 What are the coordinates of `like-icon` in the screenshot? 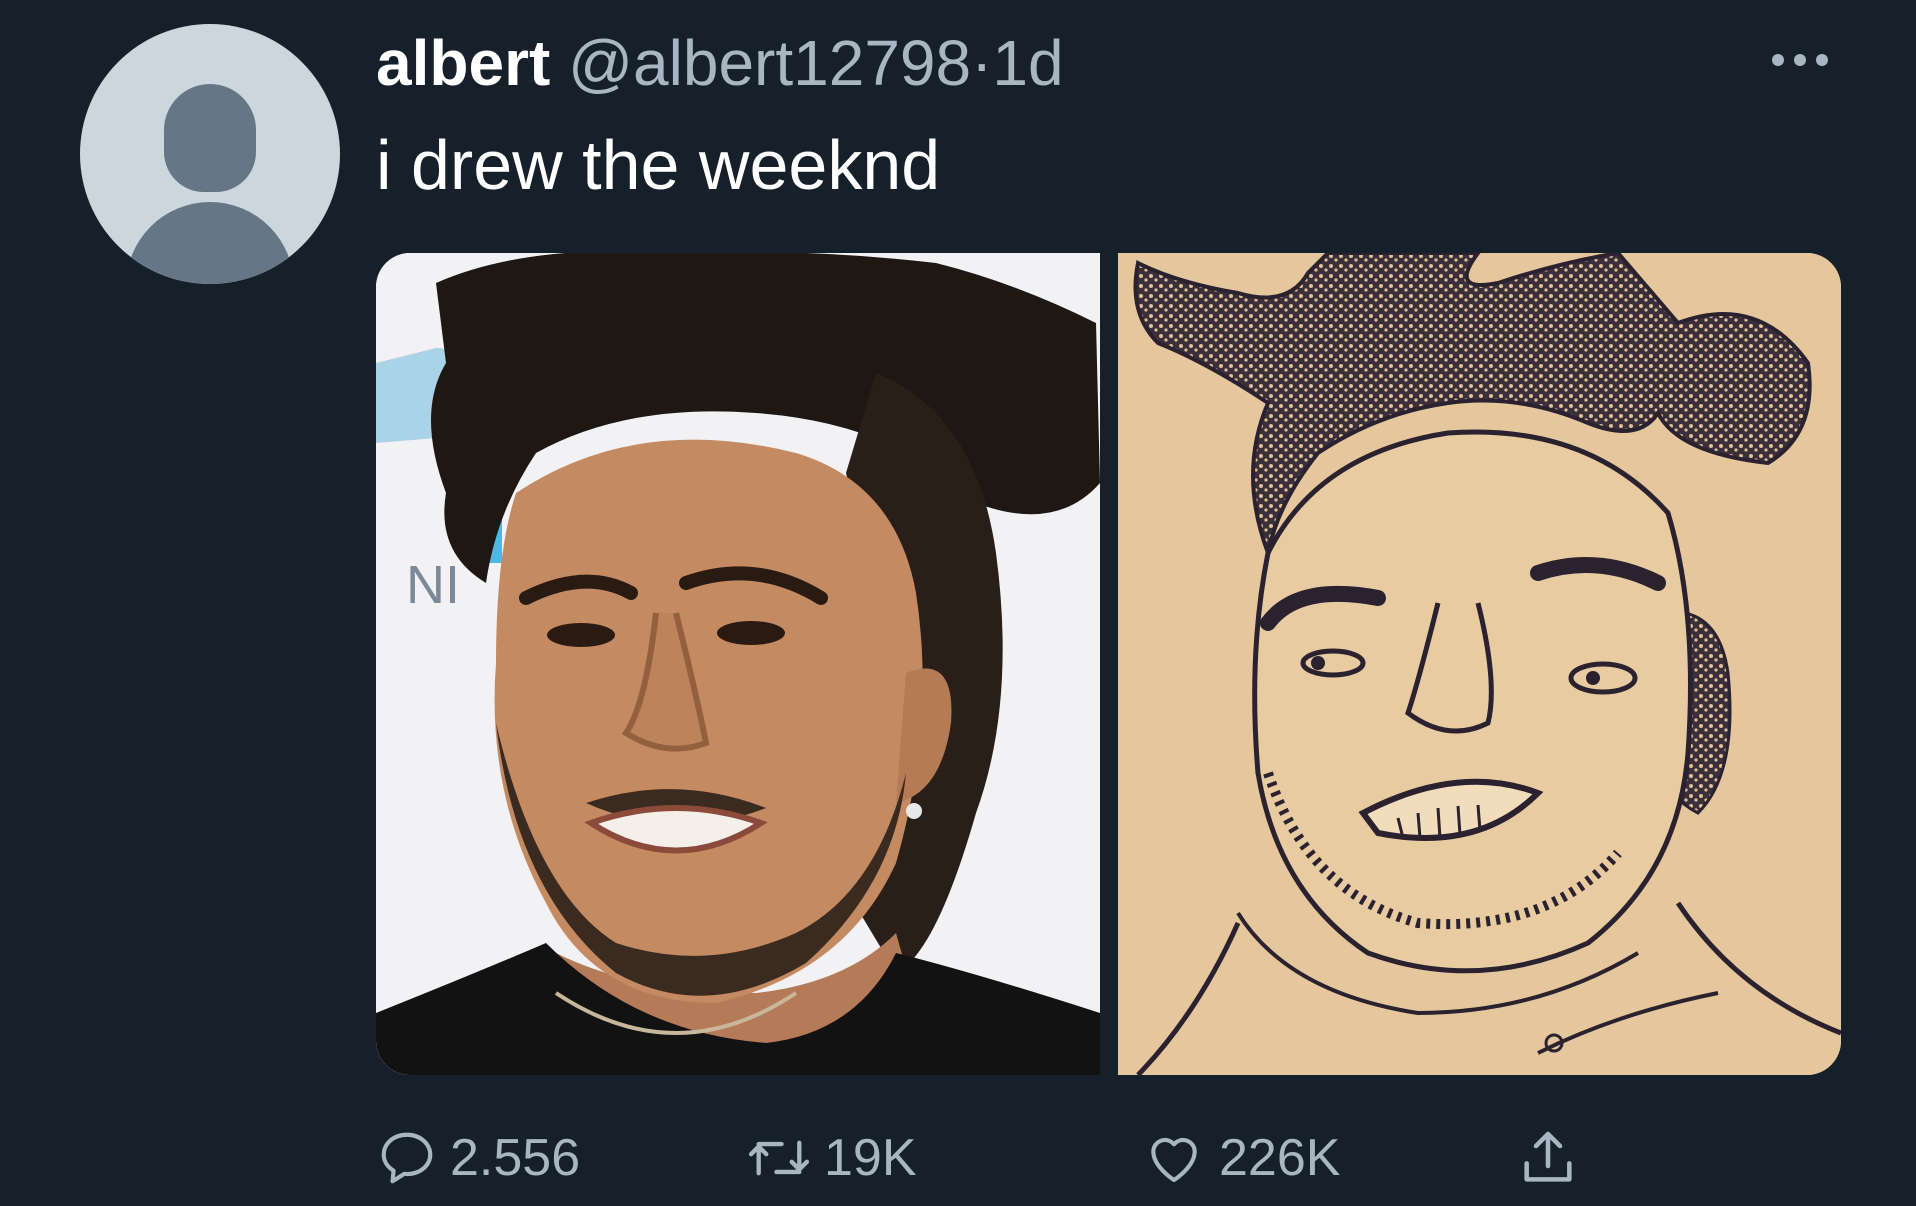 It's located at (1174, 1160).